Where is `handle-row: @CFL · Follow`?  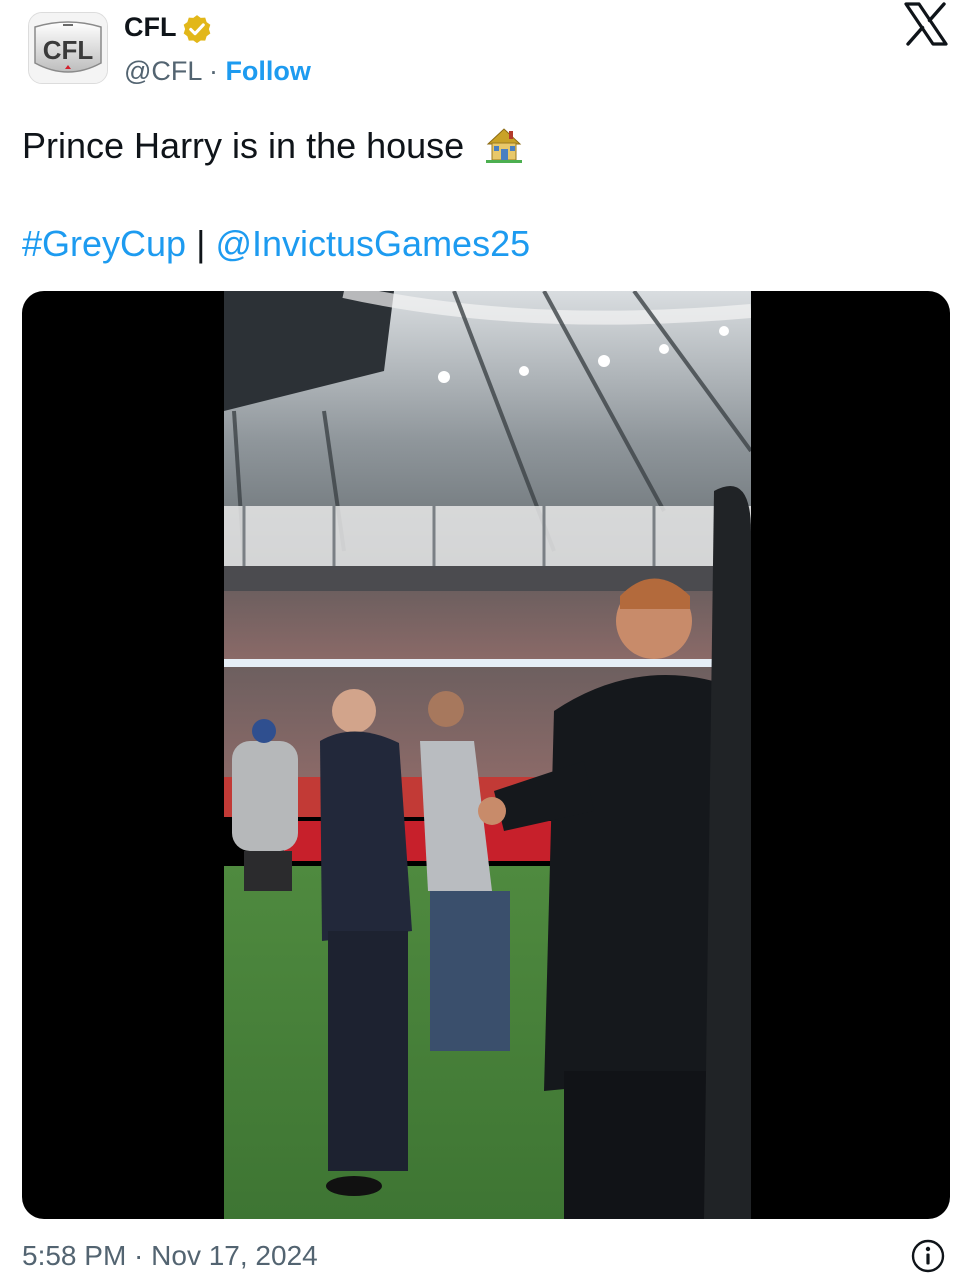
handle-row: @CFL · Follow is located at coordinates (217, 71).